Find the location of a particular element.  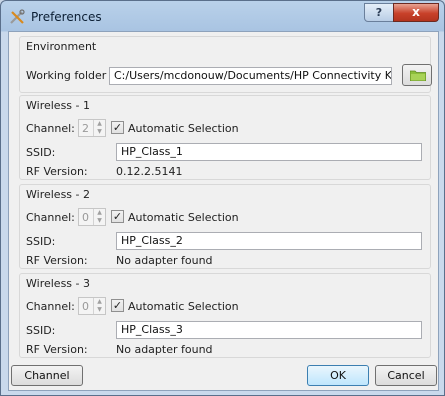

group-title: Wireless - 2 is located at coordinates (58, 194).